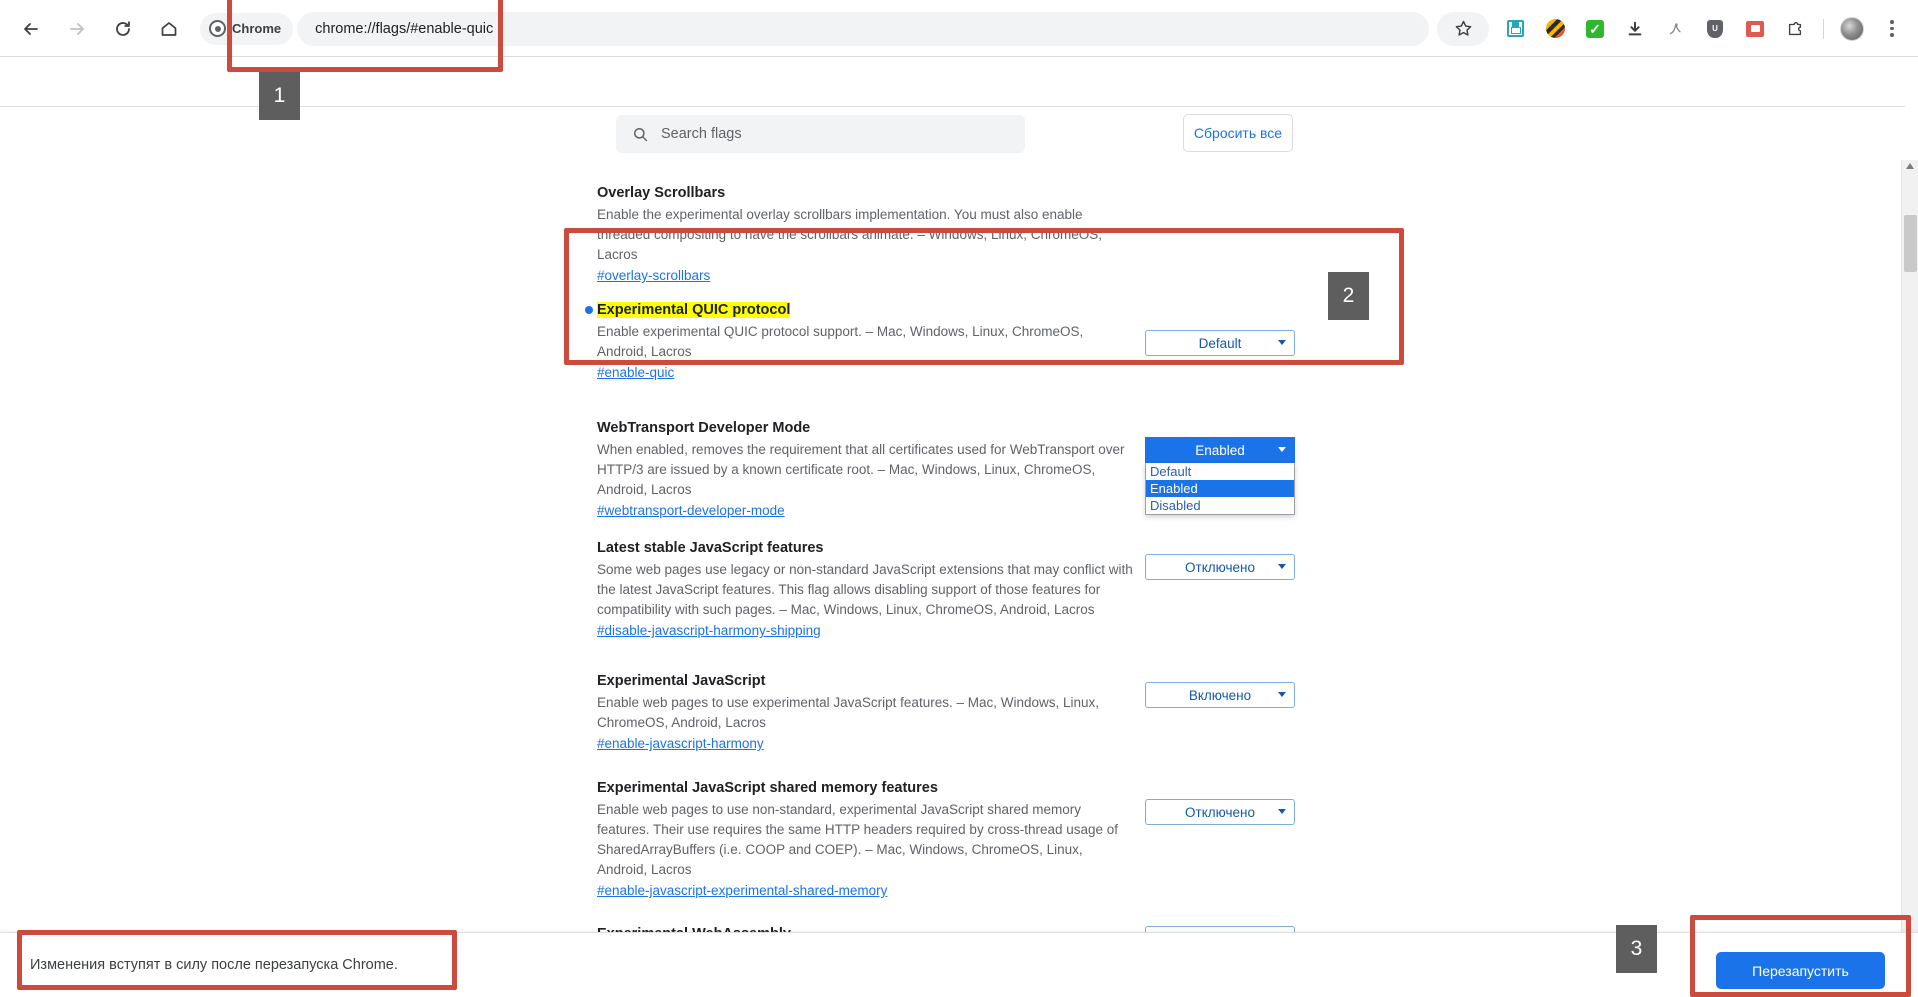 The image size is (1918, 997). I want to click on flag-anchor-link: #webtransport-developer-mode, so click(691, 510).